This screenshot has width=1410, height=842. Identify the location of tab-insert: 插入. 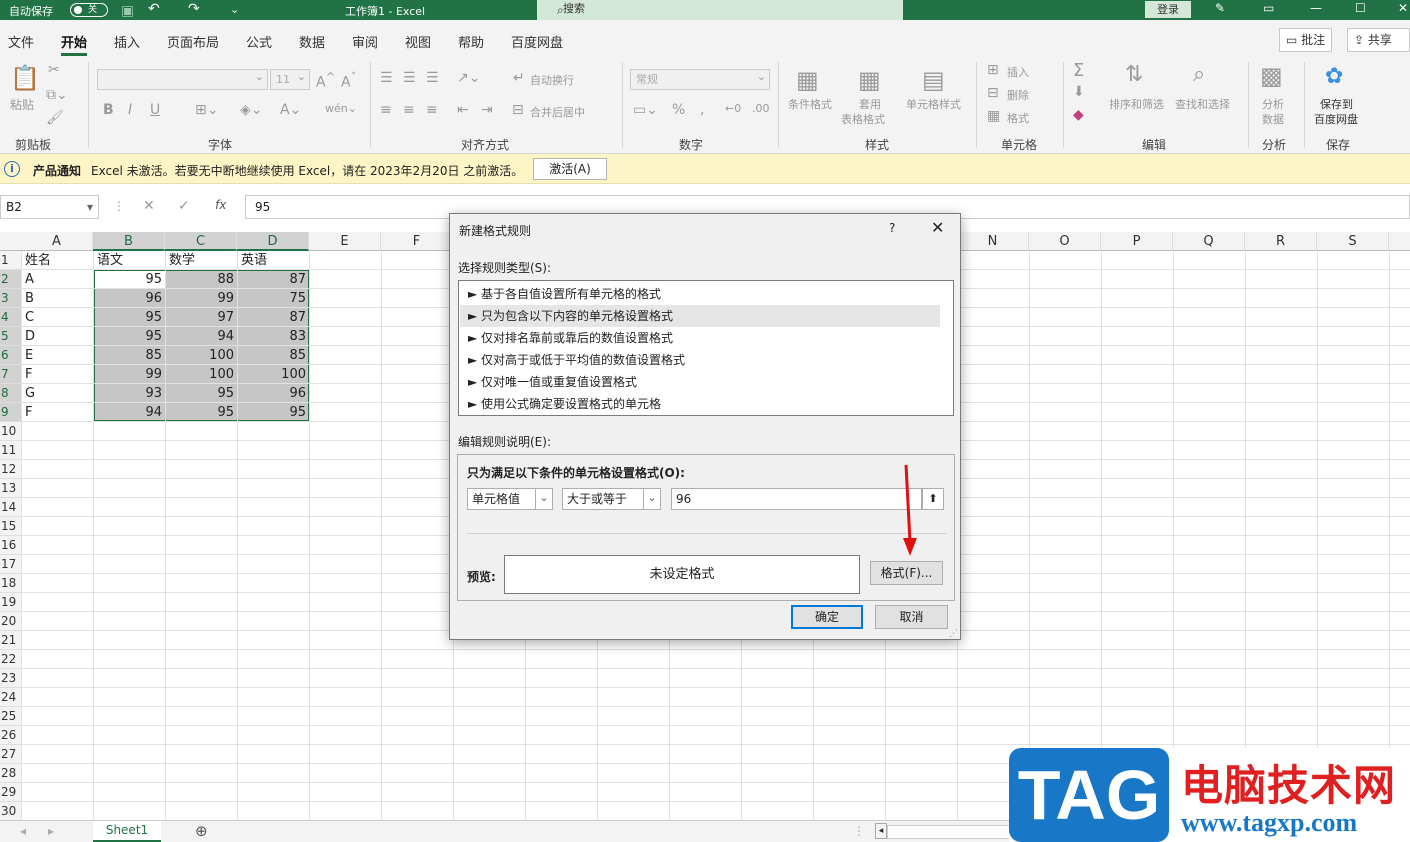
(127, 41).